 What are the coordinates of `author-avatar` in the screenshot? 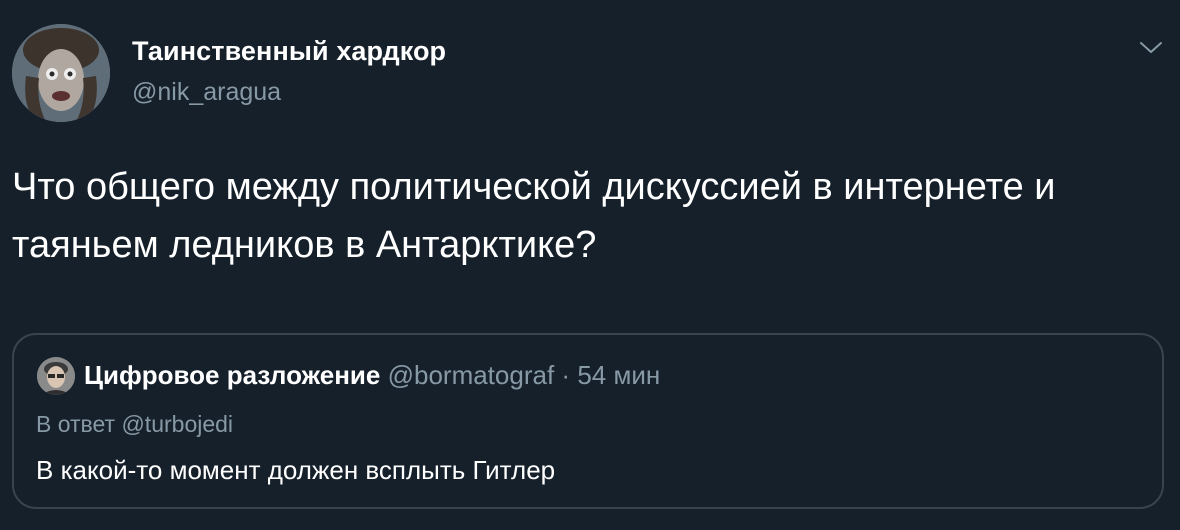 It's located at (61, 73).